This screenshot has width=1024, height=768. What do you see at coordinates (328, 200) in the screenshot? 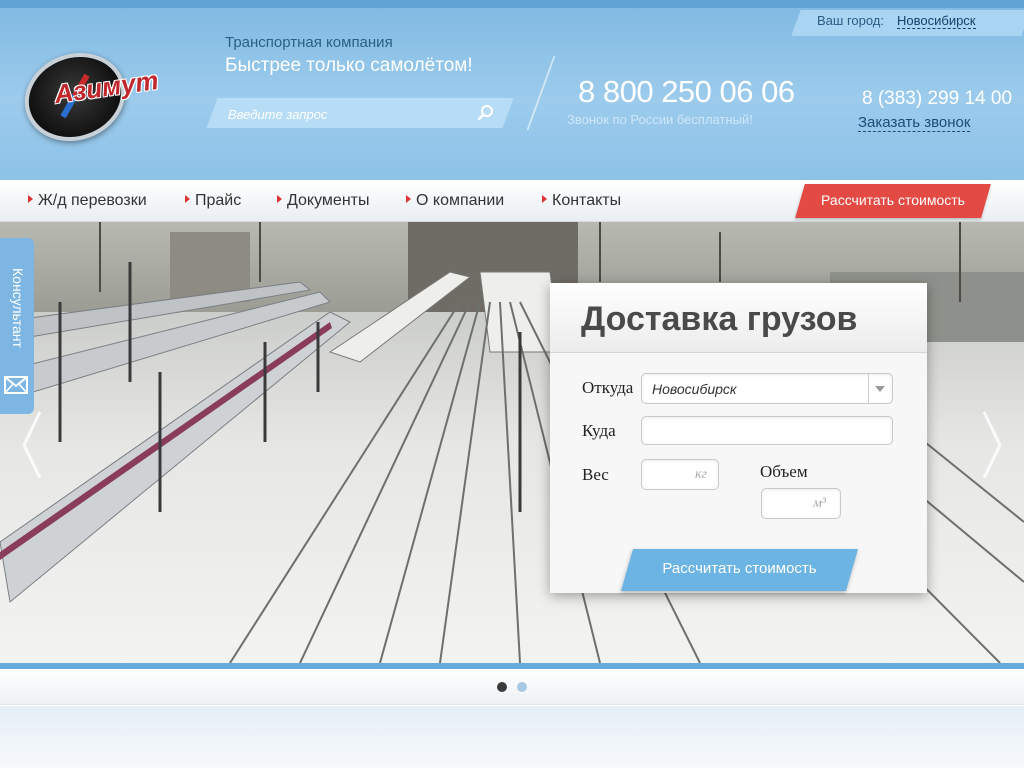
I see `nav-item-label: Документы` at bounding box center [328, 200].